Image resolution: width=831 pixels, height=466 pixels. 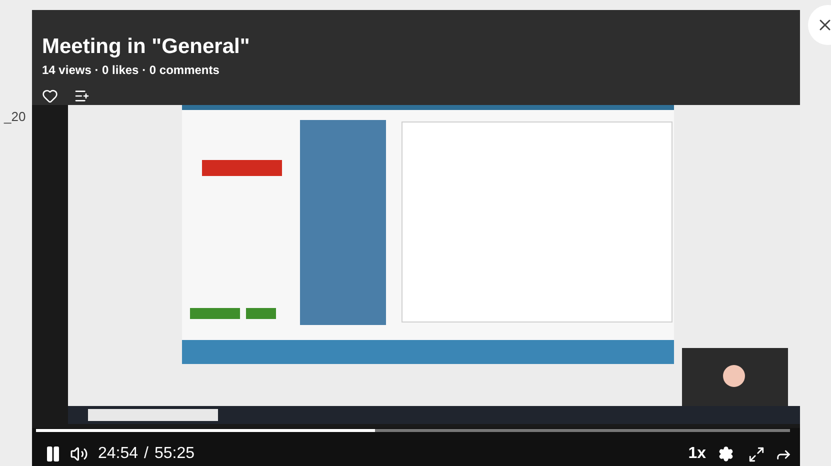 What do you see at coordinates (131, 70) in the screenshot?
I see `video-stats: 14 views · 0 likes · 0 comments` at bounding box center [131, 70].